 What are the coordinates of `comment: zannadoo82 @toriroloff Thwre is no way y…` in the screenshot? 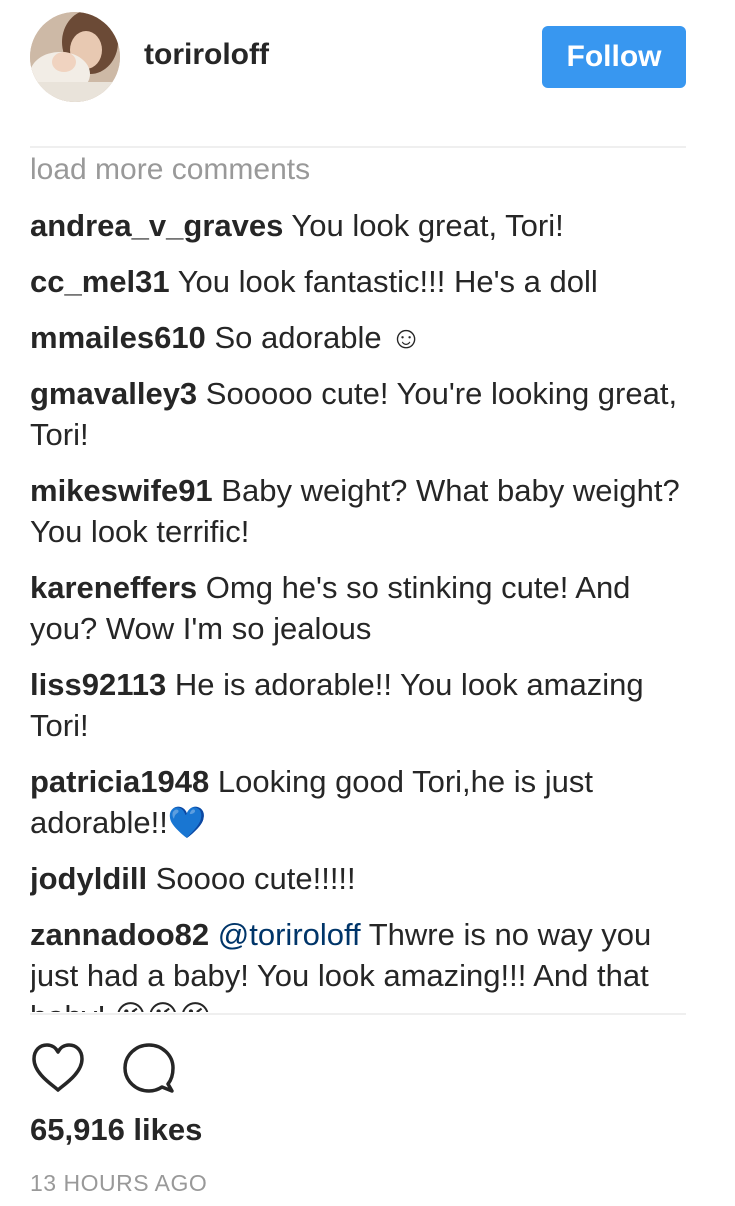 It's located at (360, 963).